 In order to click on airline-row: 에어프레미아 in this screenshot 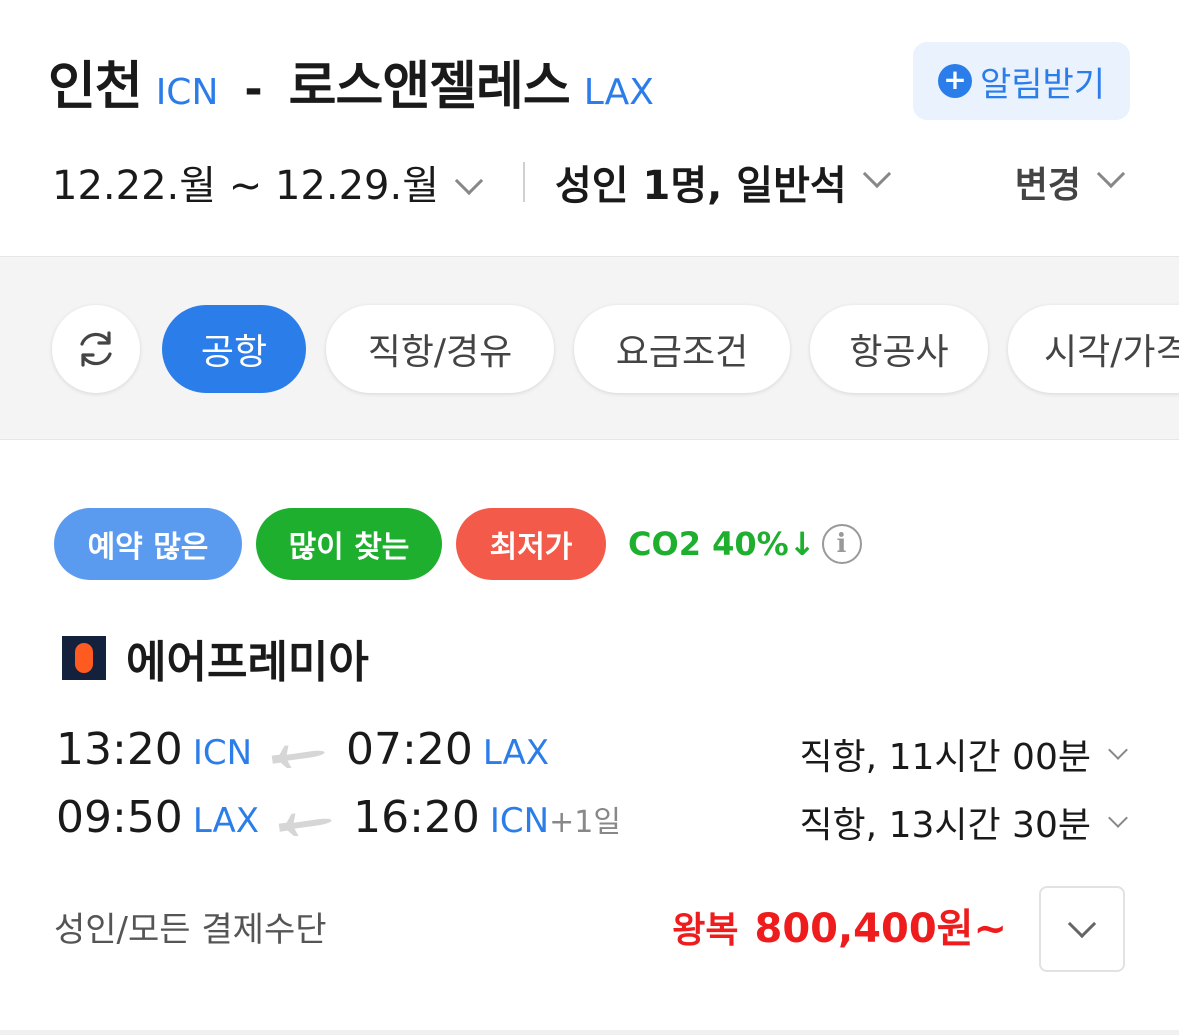, I will do `click(215, 658)`.